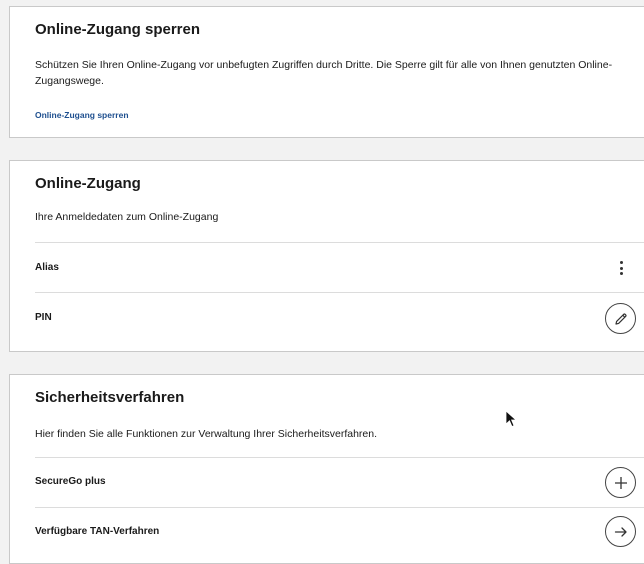 This screenshot has height=564, width=644. What do you see at coordinates (70, 481) in the screenshot?
I see `securego-label: SecureGo plus` at bounding box center [70, 481].